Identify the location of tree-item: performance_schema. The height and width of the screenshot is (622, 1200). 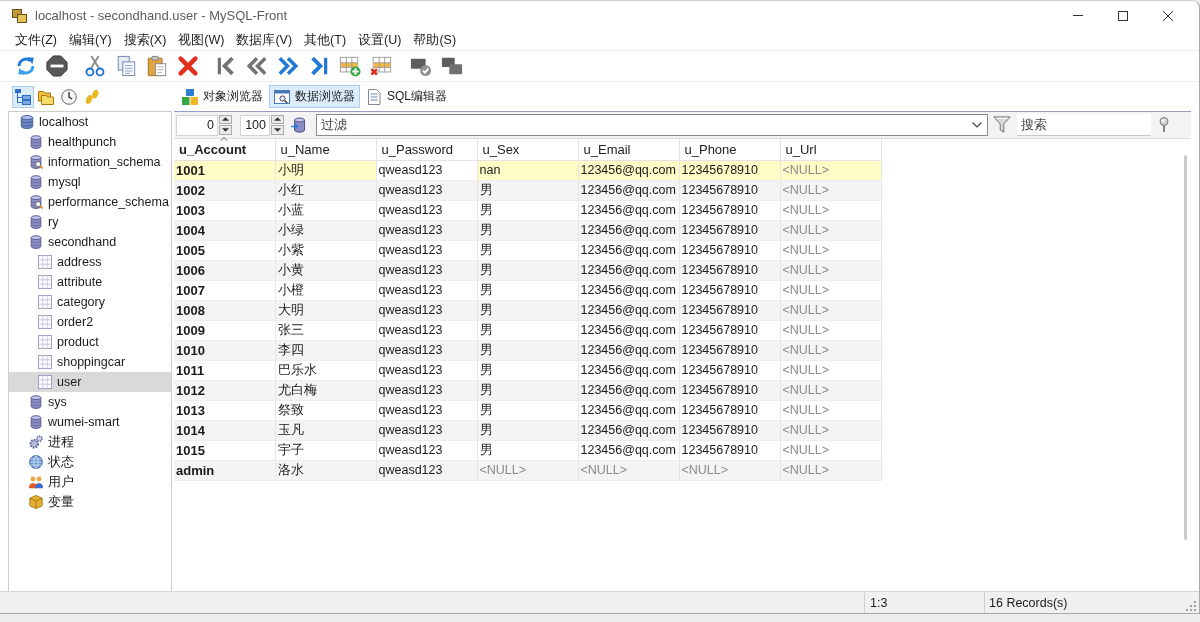
(90, 202).